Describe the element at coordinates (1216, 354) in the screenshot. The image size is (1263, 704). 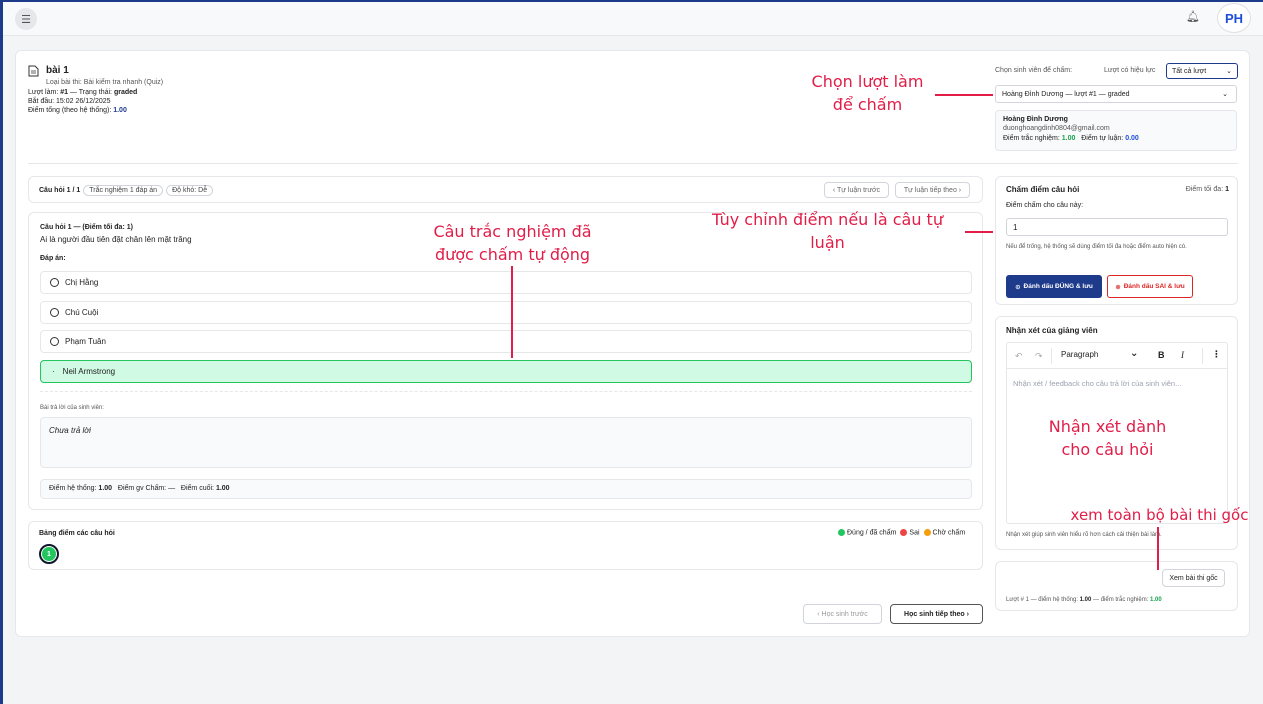
I see `more-icon: ⋮` at that location.